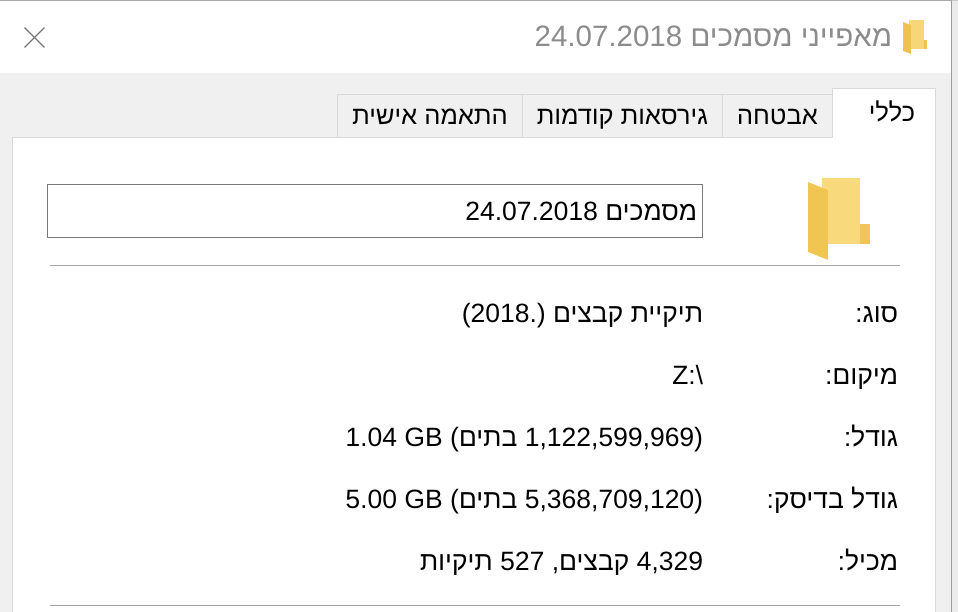 This screenshot has width=958, height=612. What do you see at coordinates (375, 211) in the screenshot?
I see `name-field: מסמכים 24.07.2018` at bounding box center [375, 211].